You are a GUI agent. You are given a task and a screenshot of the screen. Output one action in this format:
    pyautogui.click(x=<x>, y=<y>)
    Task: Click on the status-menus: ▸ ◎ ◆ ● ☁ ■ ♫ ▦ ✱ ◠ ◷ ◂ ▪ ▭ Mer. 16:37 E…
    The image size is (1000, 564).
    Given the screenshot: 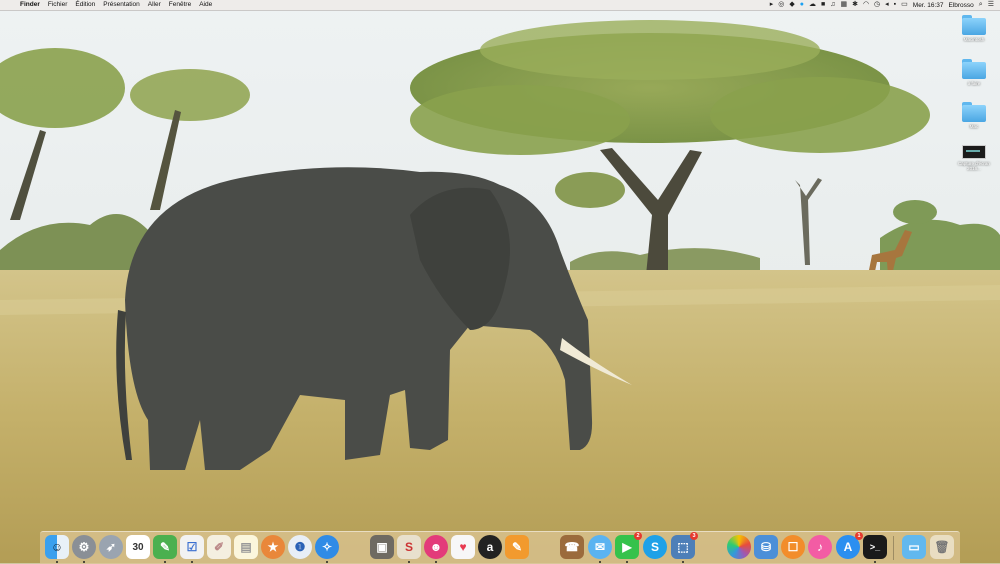 What is the action you would take?
    pyautogui.click(x=885, y=5)
    